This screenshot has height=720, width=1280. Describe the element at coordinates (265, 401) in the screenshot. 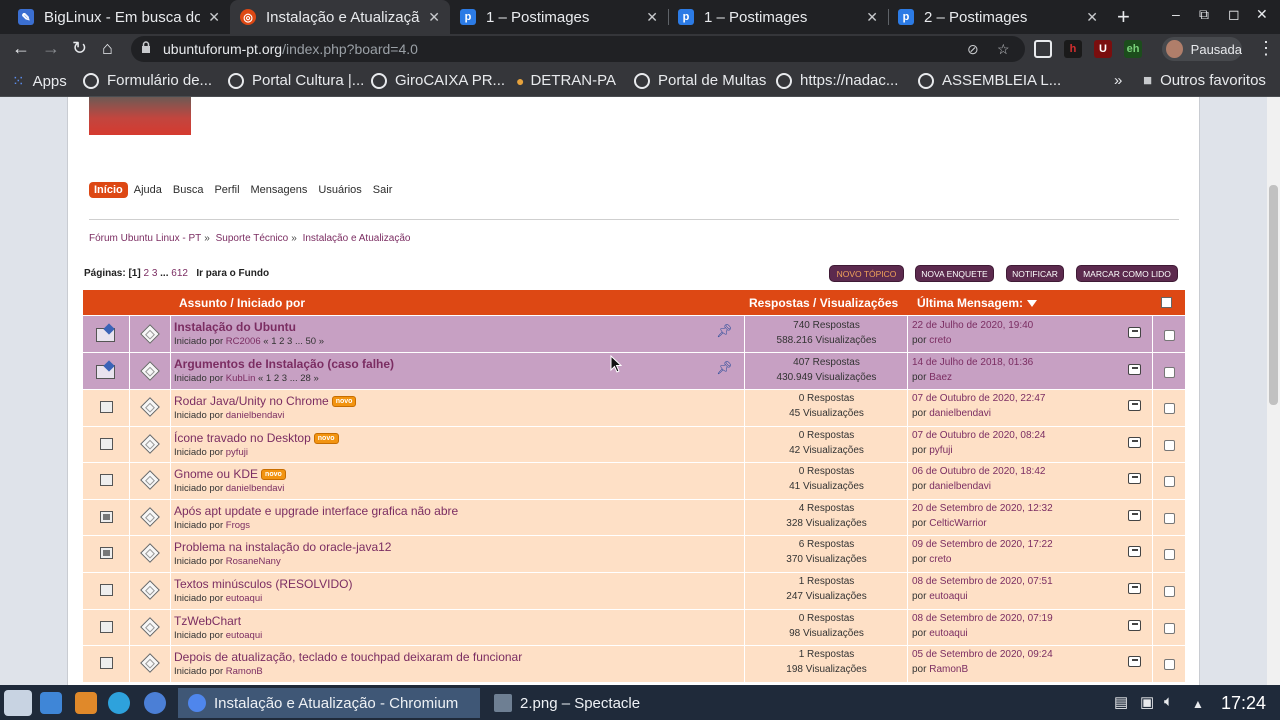

I see `topic-title-link: Rodar Java/Unity no Chrome novo` at that location.